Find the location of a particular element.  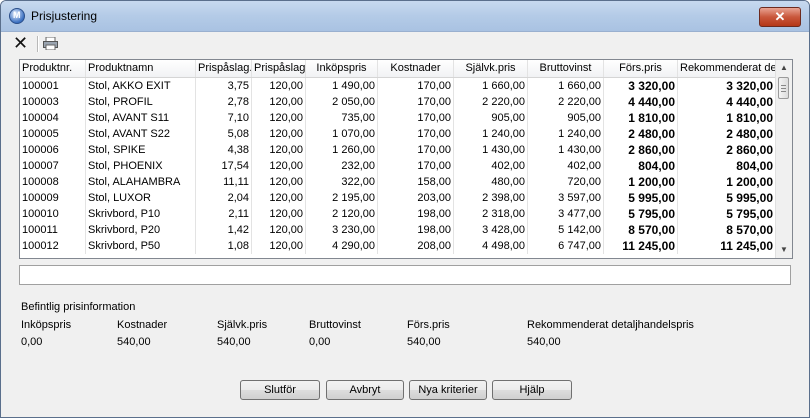

table-cell: 3 597,00 is located at coordinates (566, 198).